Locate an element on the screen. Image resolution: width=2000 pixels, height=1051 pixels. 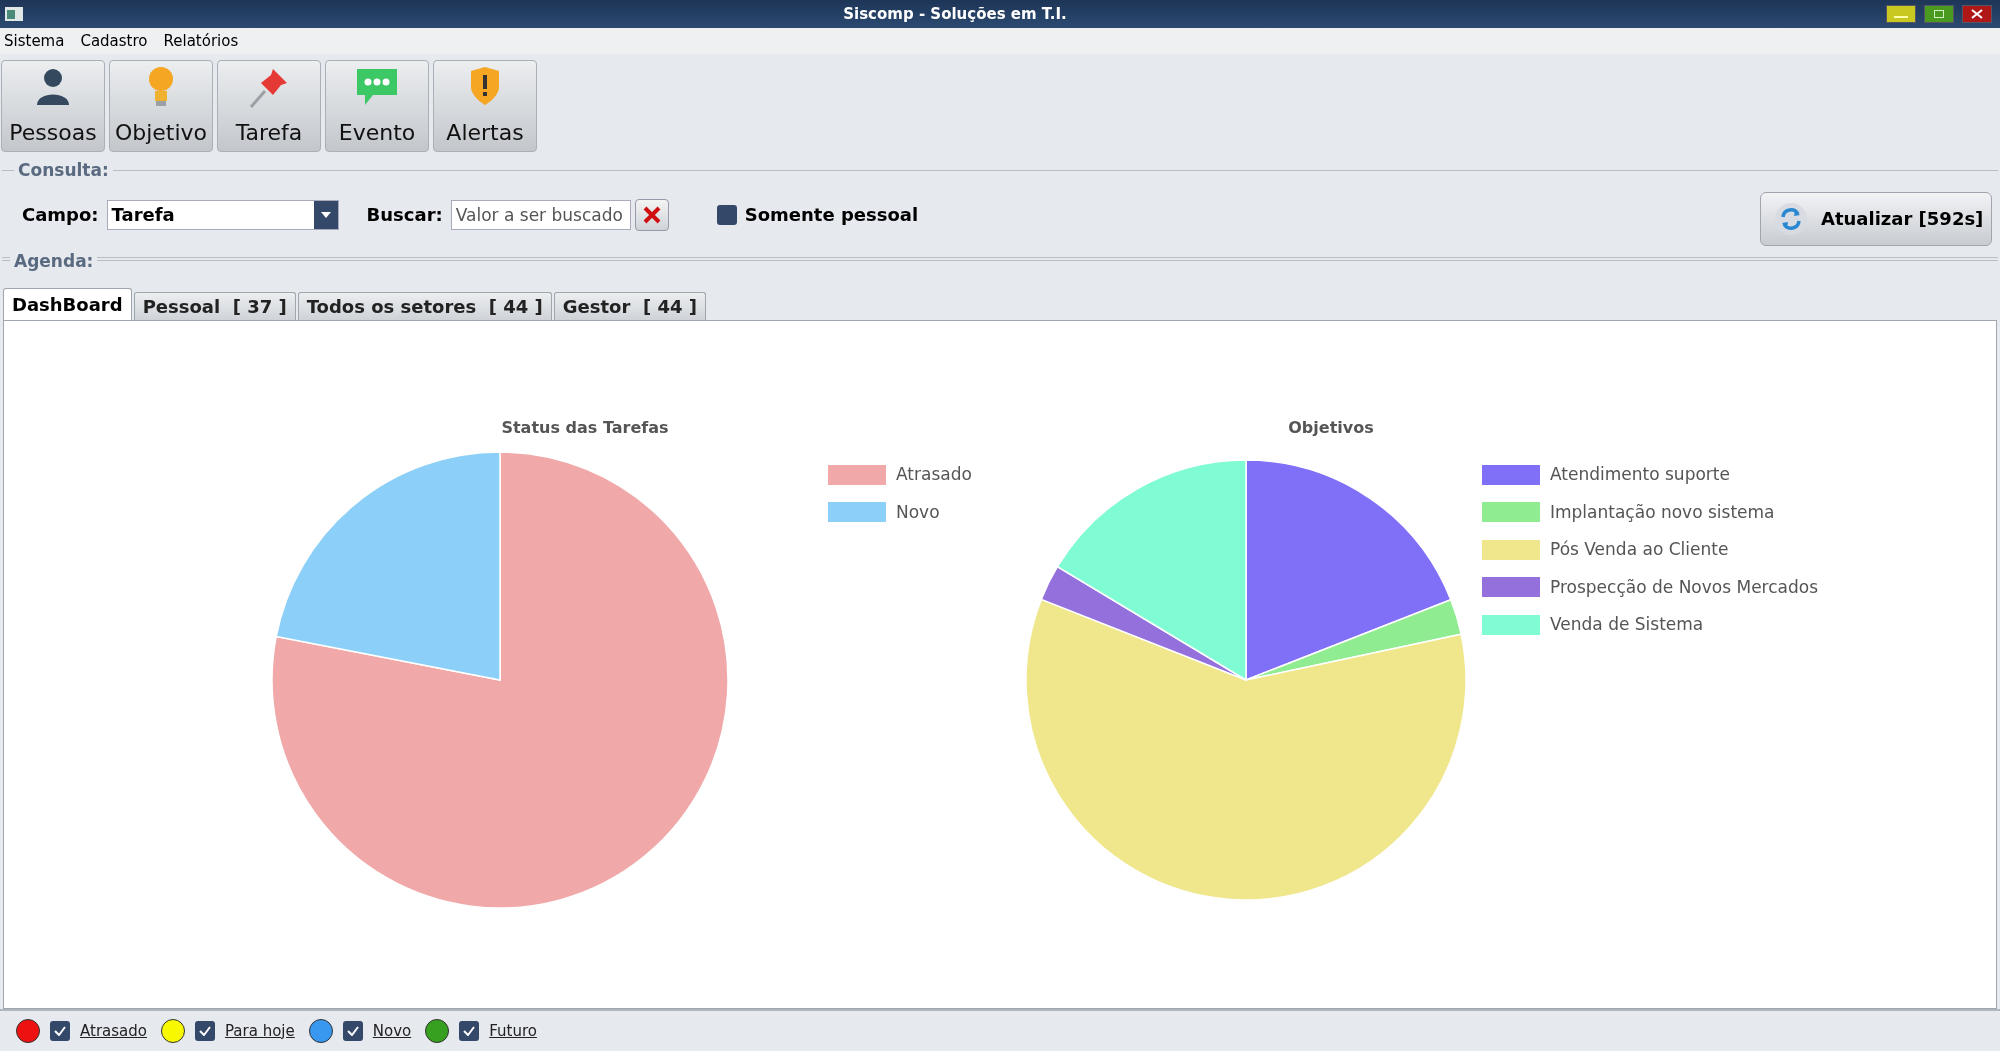
tab: DashBoard is located at coordinates (67, 304).